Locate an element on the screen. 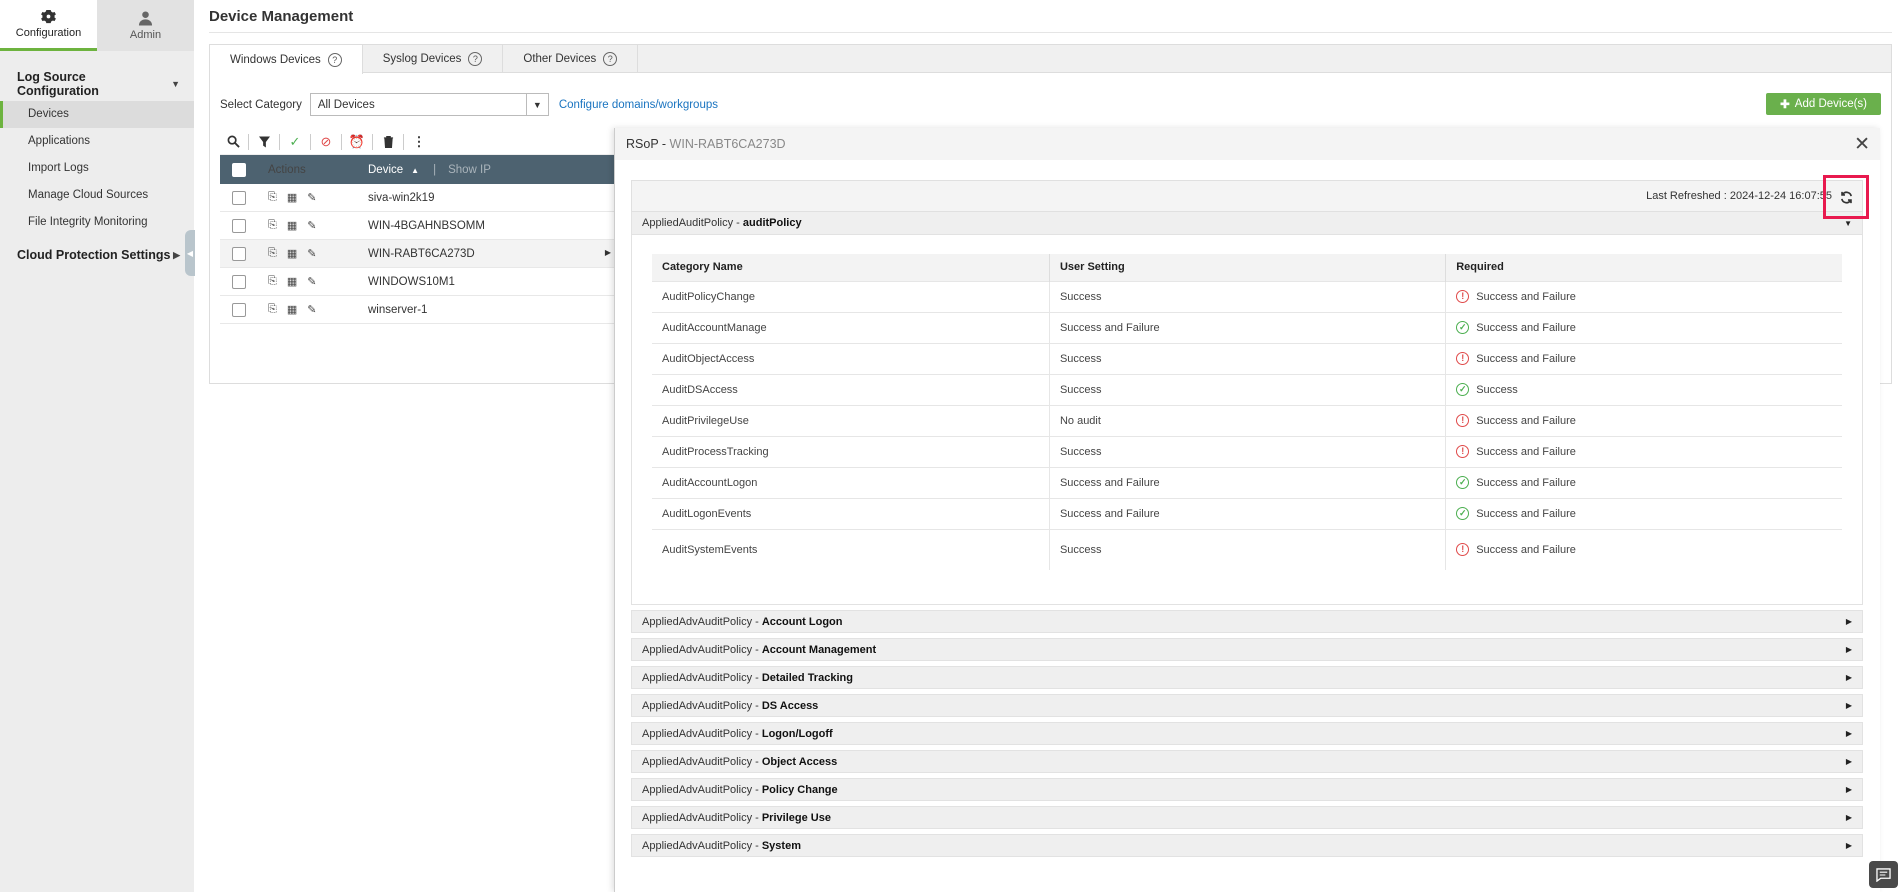 The height and width of the screenshot is (892, 1904). required-value: Success and Failure is located at coordinates (1526, 296).